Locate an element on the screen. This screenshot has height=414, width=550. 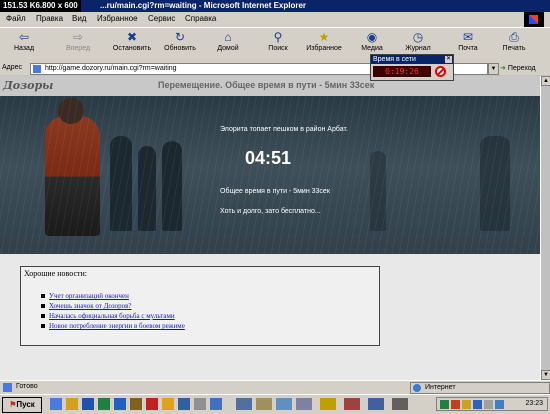
zone-text: Интернет is located at coordinates (440, 387).